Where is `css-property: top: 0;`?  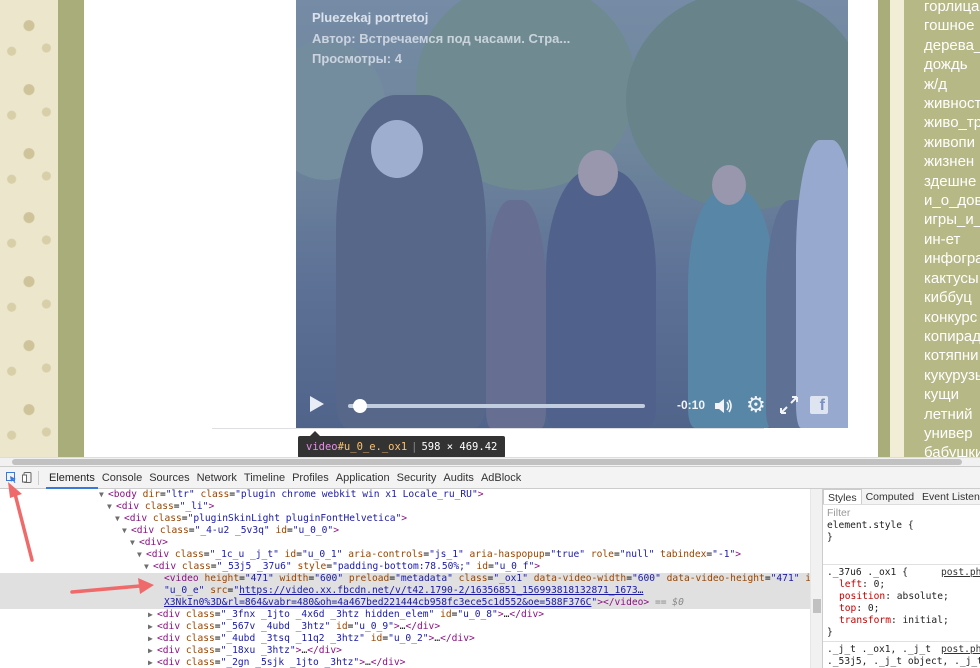
css-property: top: 0; is located at coordinates (901, 609).